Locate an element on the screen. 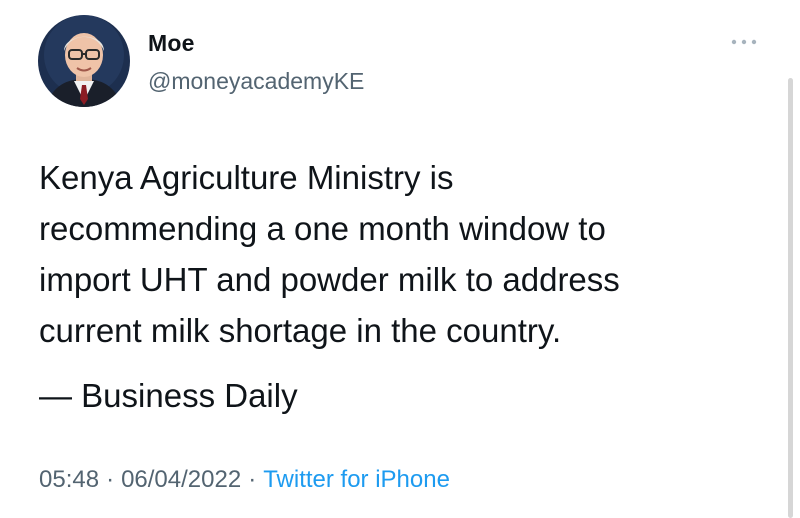 The image size is (800, 518). display-name: Moe is located at coordinates (171, 43).